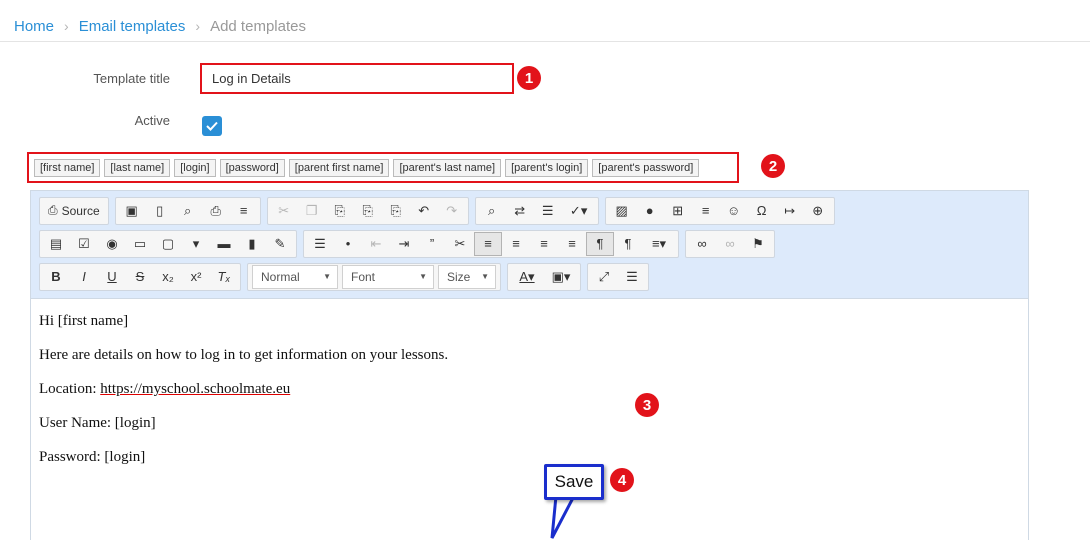 The width and height of the screenshot is (1090, 540). Describe the element at coordinates (460, 244) in the screenshot. I see `div-icon: ✂` at that location.